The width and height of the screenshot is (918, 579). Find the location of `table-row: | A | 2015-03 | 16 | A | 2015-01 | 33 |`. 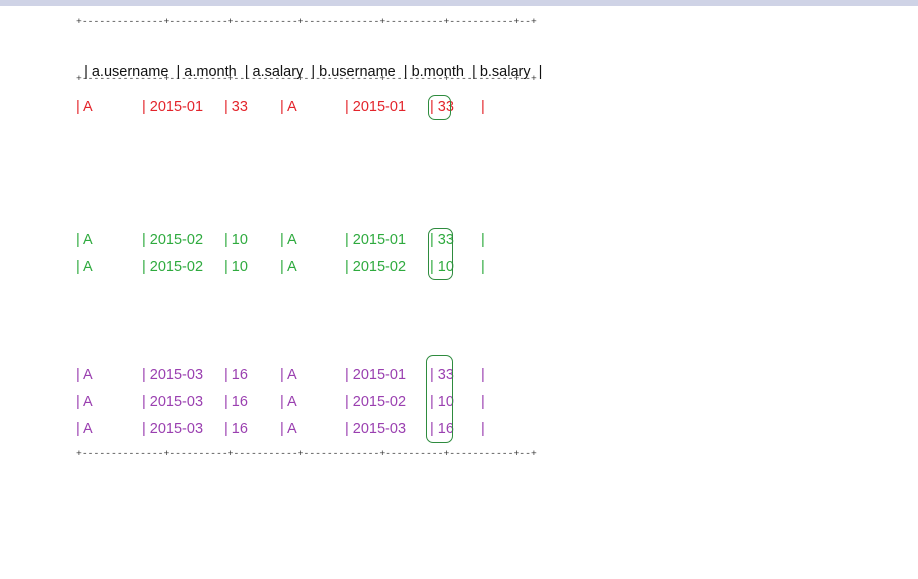

table-row: | A | 2015-03 | 16 | A | 2015-01 | 33 | is located at coordinates (280, 375).